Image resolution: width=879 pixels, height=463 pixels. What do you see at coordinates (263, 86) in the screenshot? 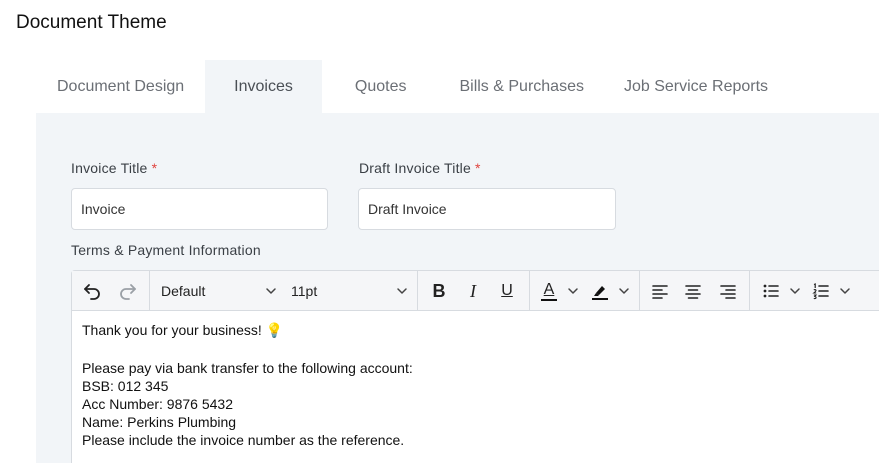
I see `tab-invoices: Invoices` at bounding box center [263, 86].